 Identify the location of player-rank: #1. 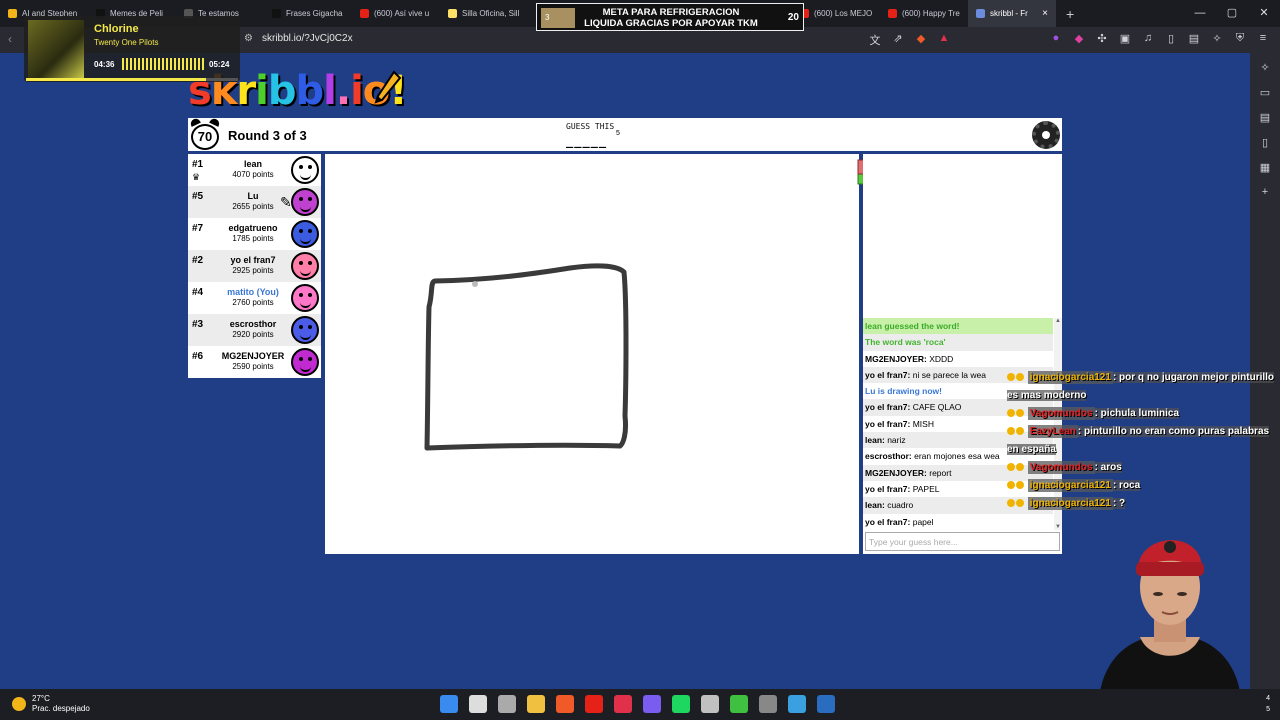
(198, 164).